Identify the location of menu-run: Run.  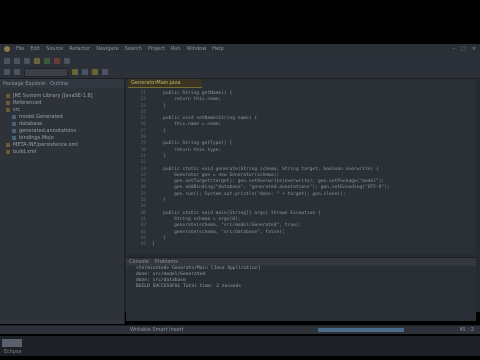
(176, 49).